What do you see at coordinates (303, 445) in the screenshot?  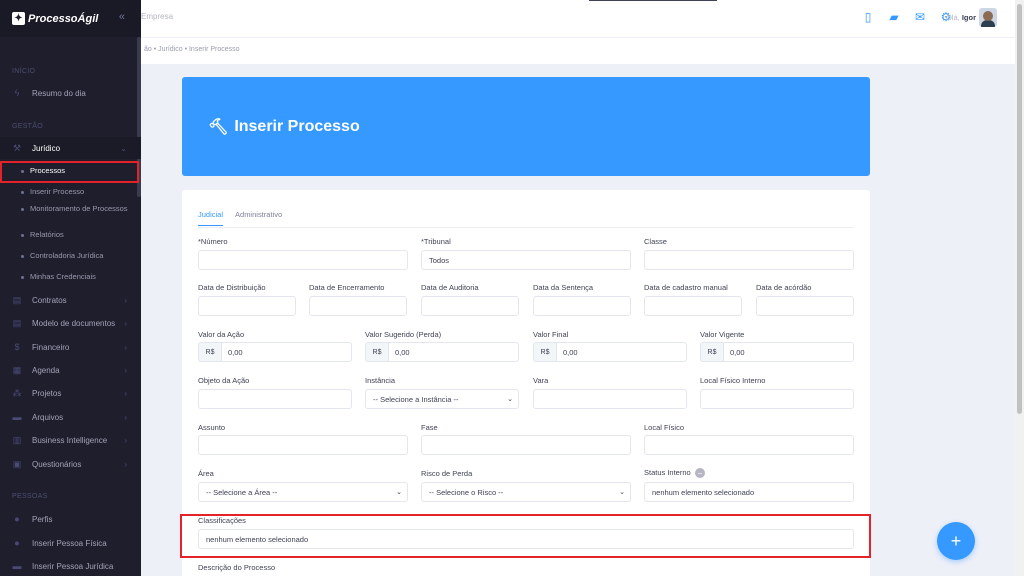 I see `assunto-input` at bounding box center [303, 445].